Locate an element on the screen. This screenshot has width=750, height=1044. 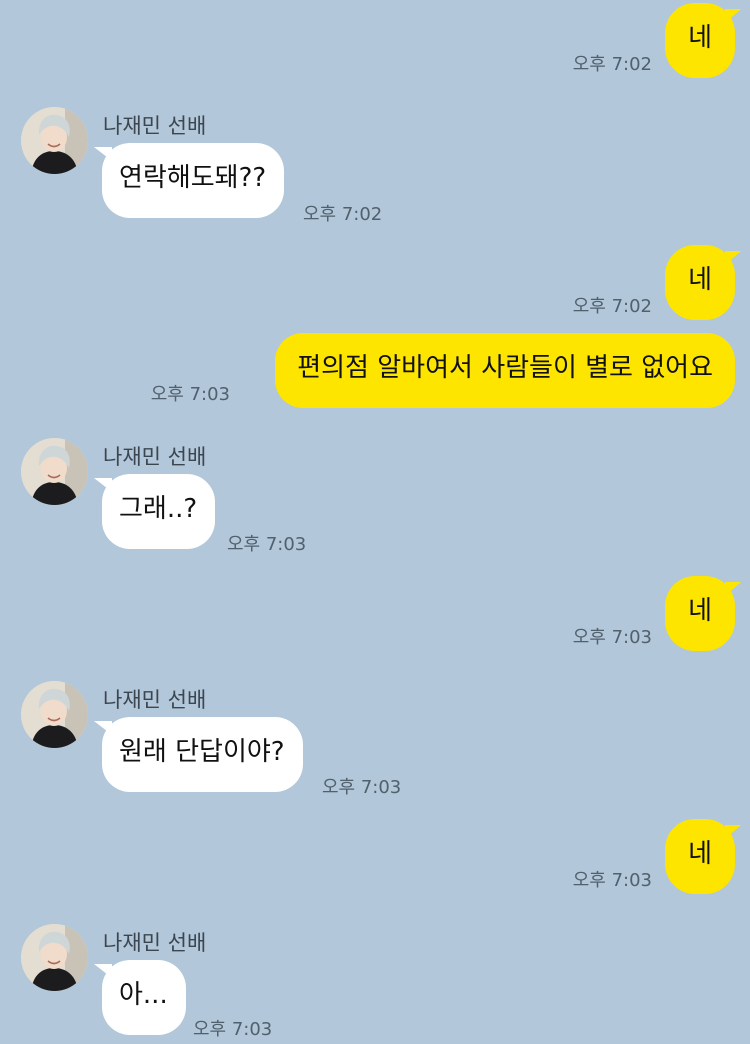
message-row-incoming: 나재민 선배 아... 오후 7:03 is located at coordinates (375, 982).